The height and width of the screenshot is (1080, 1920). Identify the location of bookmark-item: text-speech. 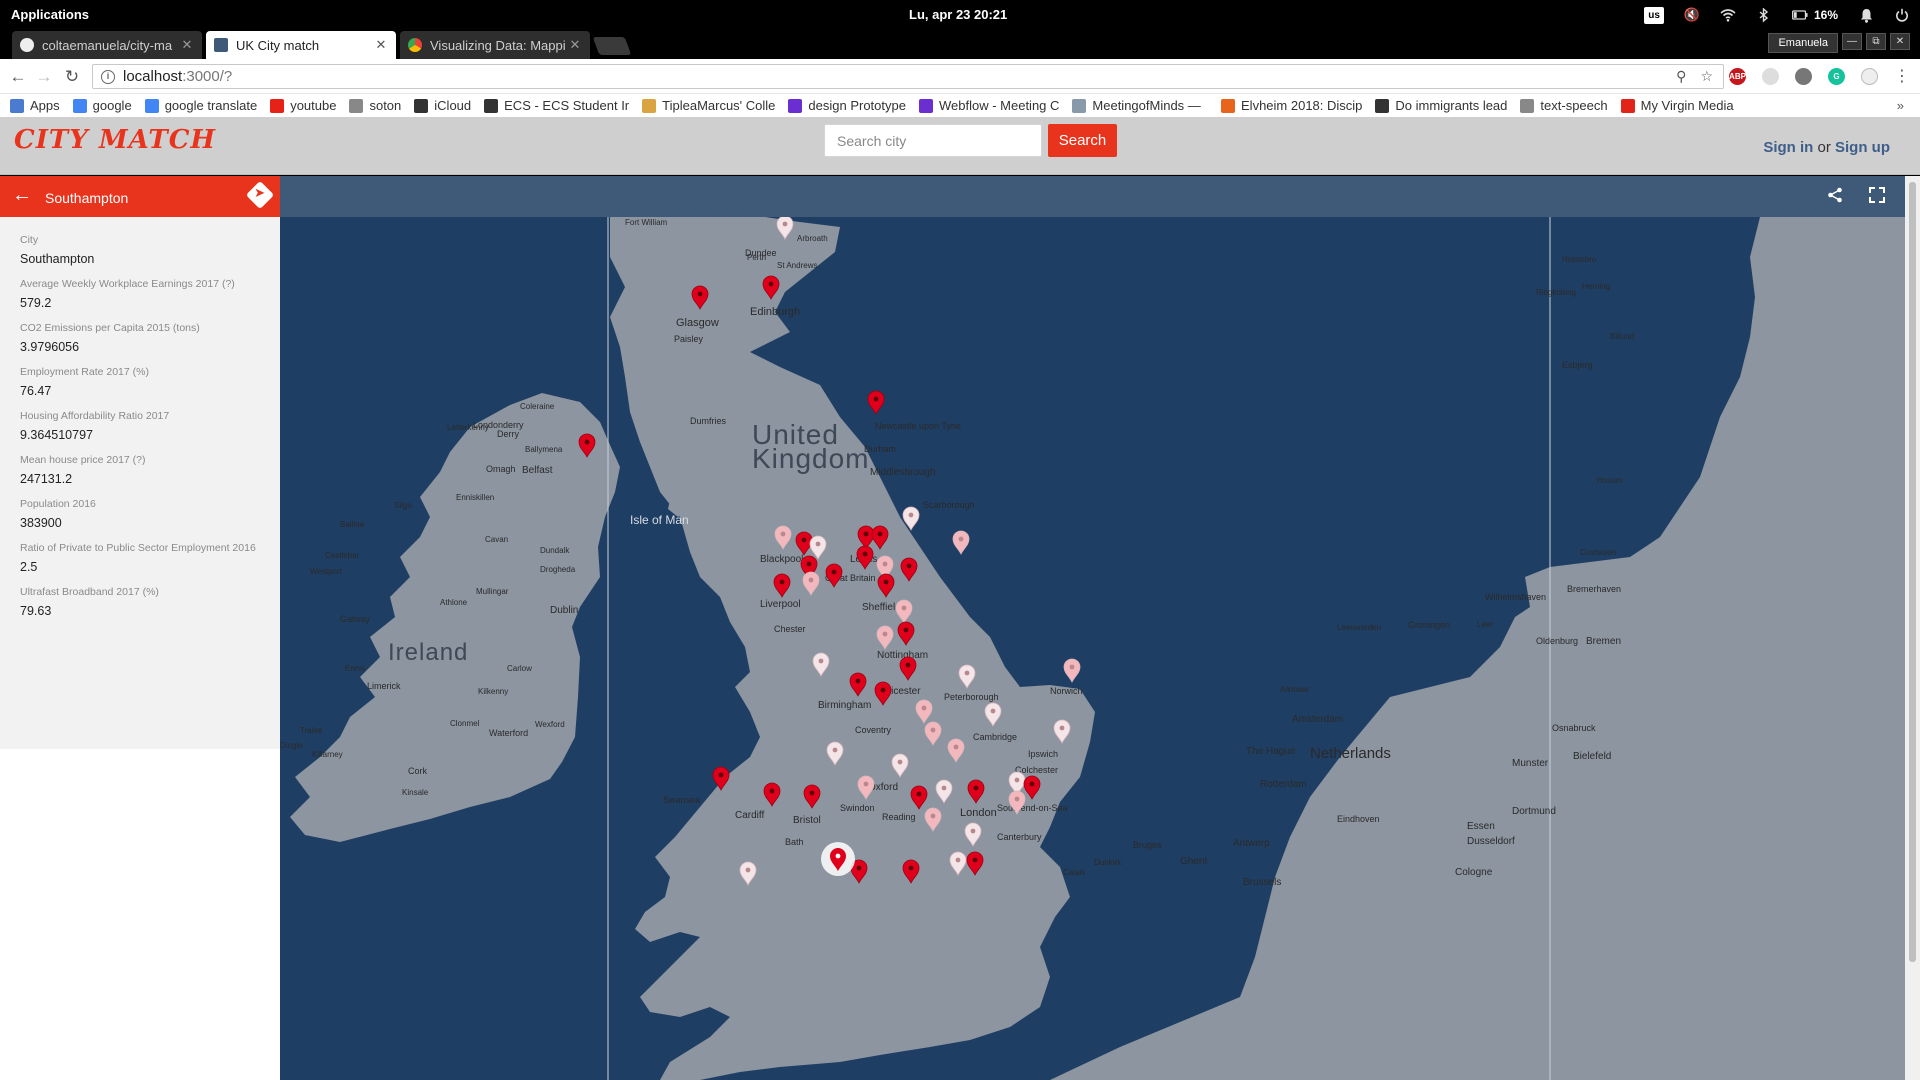
(1564, 105).